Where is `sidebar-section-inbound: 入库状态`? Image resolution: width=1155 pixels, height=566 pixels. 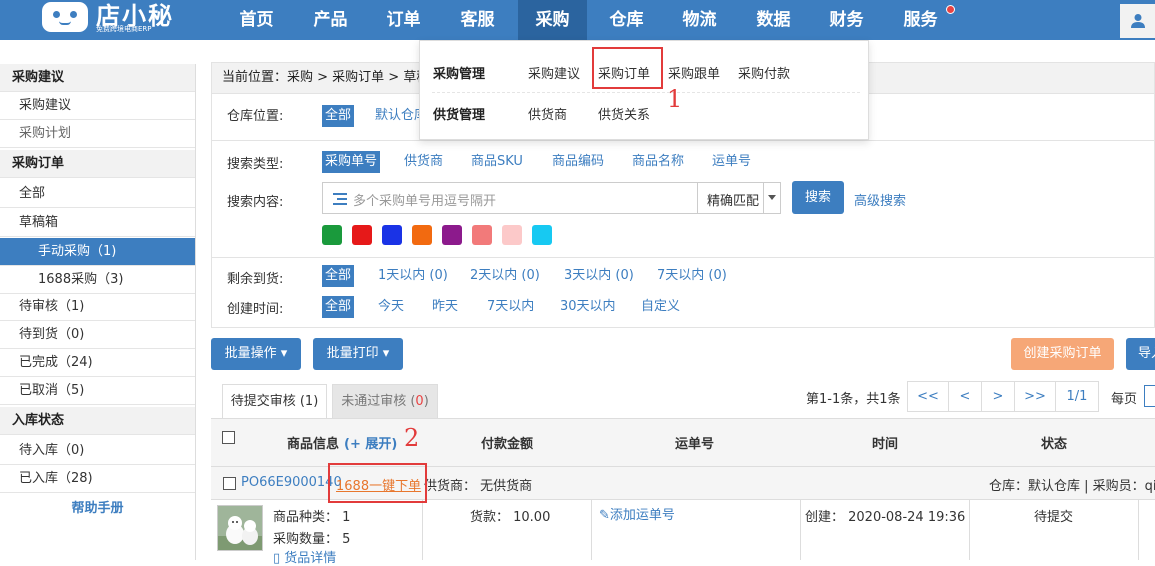
sidebar-section-inbound: 入库状态 is located at coordinates (97, 421).